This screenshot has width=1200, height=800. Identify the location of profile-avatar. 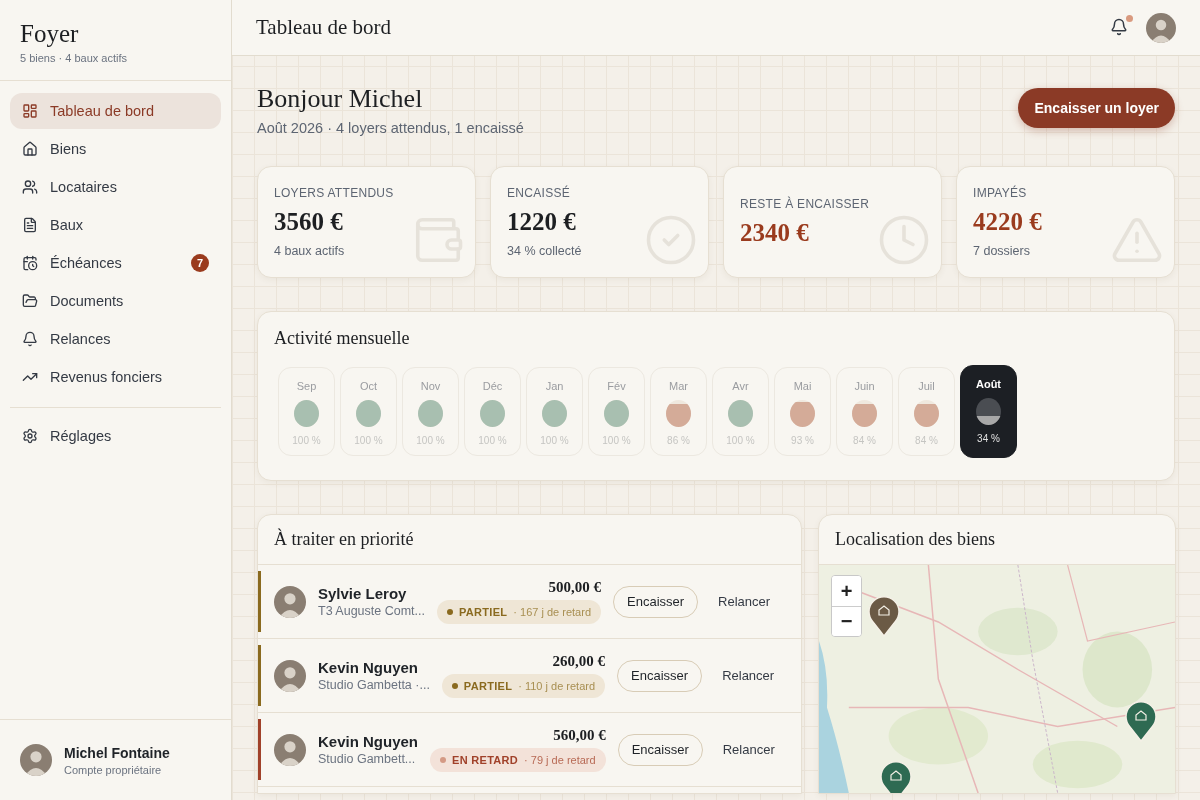
(1161, 27).